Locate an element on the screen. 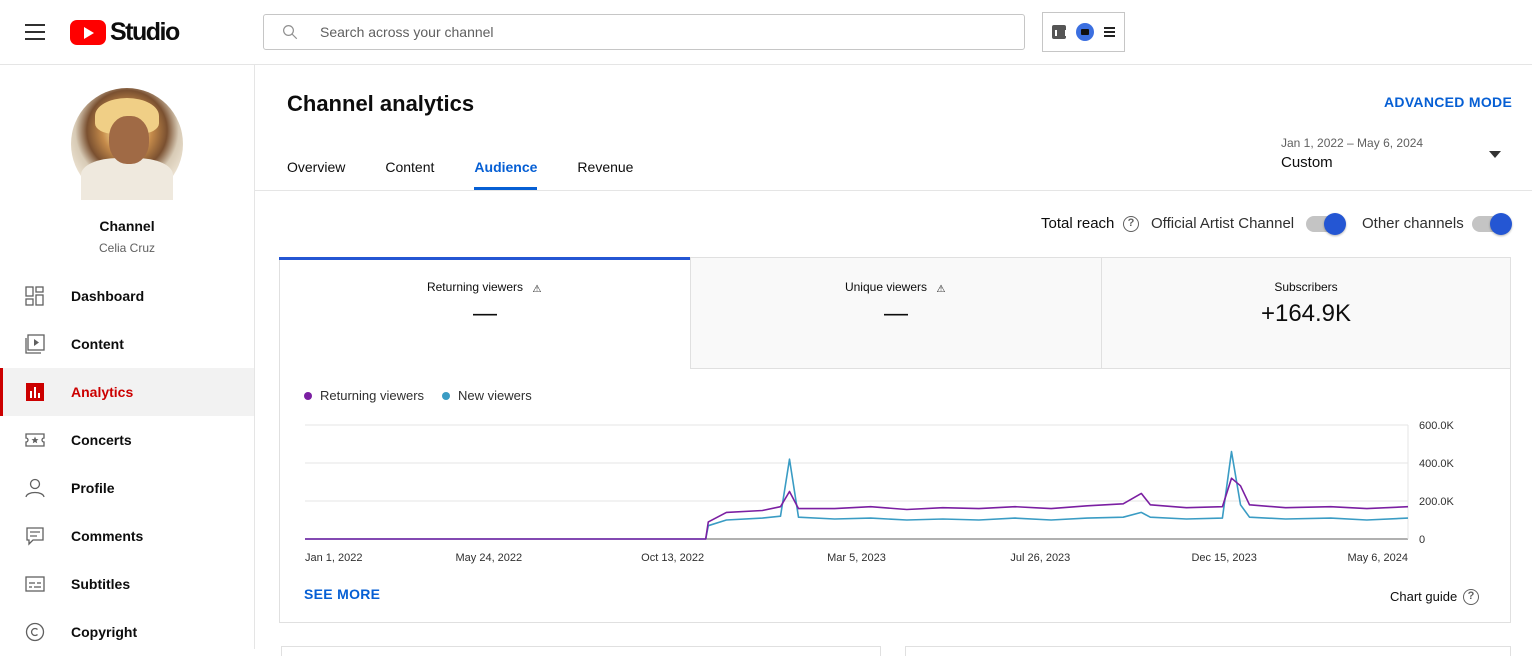  chart-legend: Returning viewers New viewers is located at coordinates (427, 395).